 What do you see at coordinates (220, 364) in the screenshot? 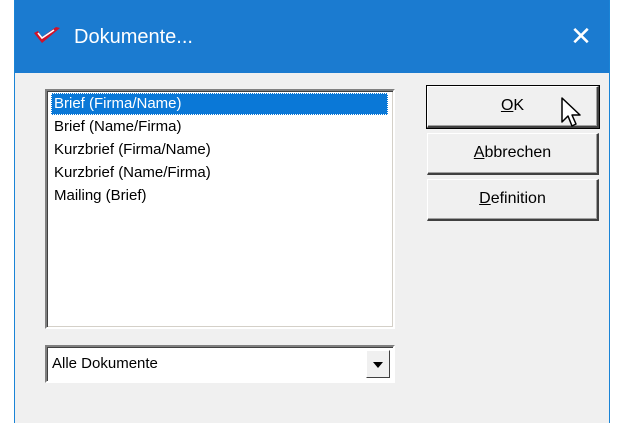
I see `document-filter-select: Alle Dokumente` at bounding box center [220, 364].